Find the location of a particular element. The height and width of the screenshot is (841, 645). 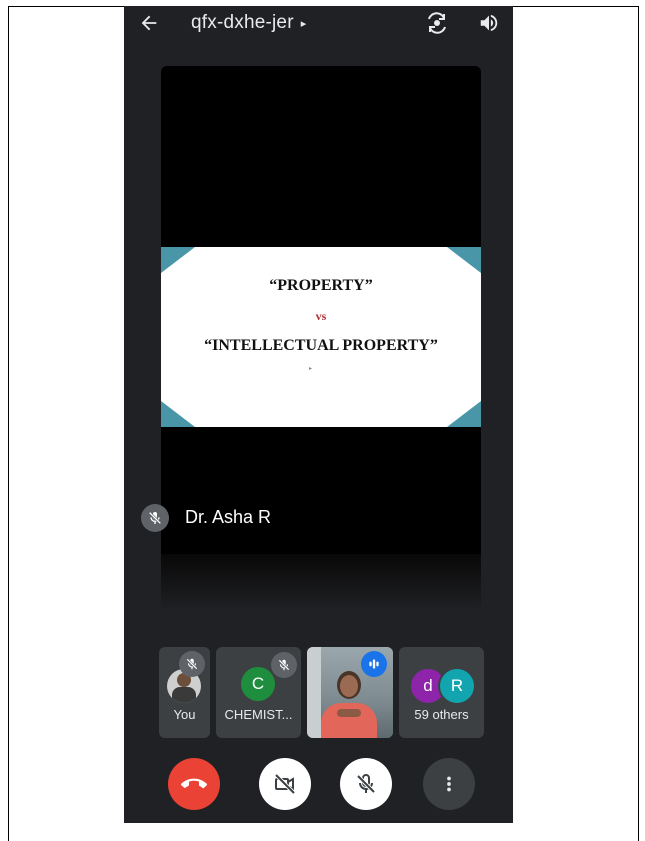

slide-vs: vs is located at coordinates (321, 316).